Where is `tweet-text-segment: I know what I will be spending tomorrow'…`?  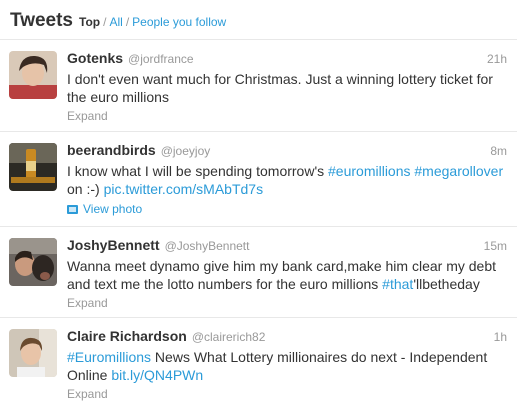
tweet-text-segment: I know what I will be spending tomorrow'… is located at coordinates (198, 171).